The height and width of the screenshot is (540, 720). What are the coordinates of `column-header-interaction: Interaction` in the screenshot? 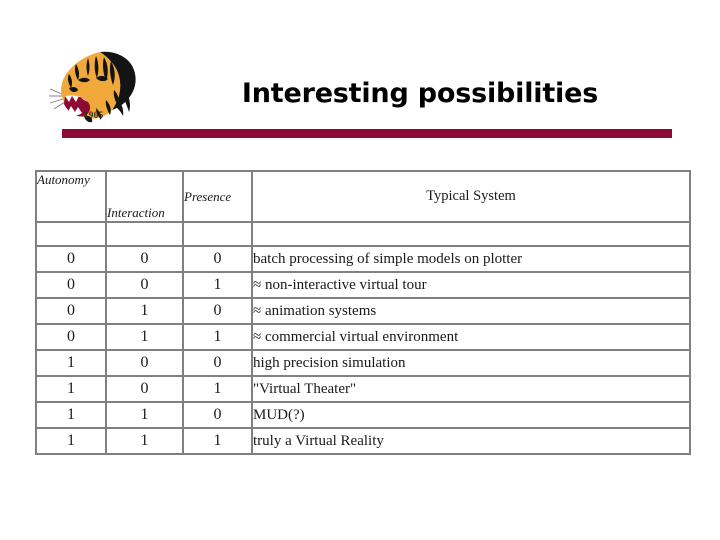 It's located at (144, 196).